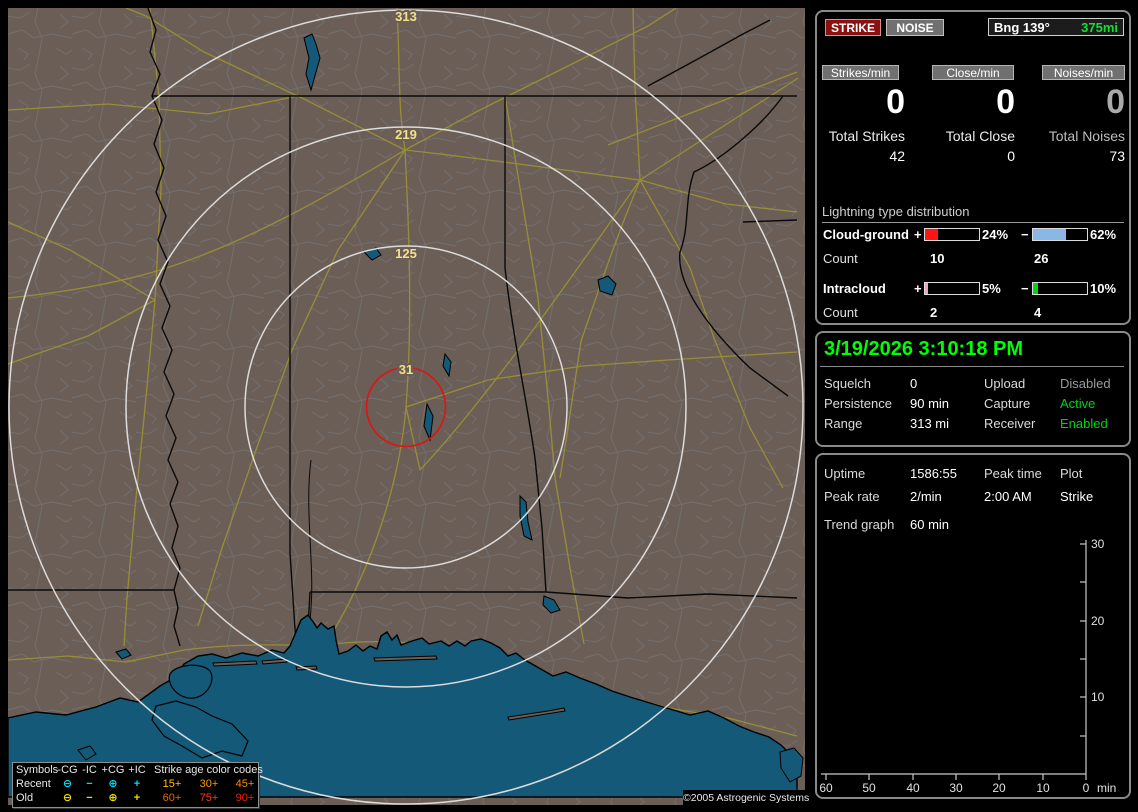  I want to click on cg-positive-pct: 24%, so click(995, 234).